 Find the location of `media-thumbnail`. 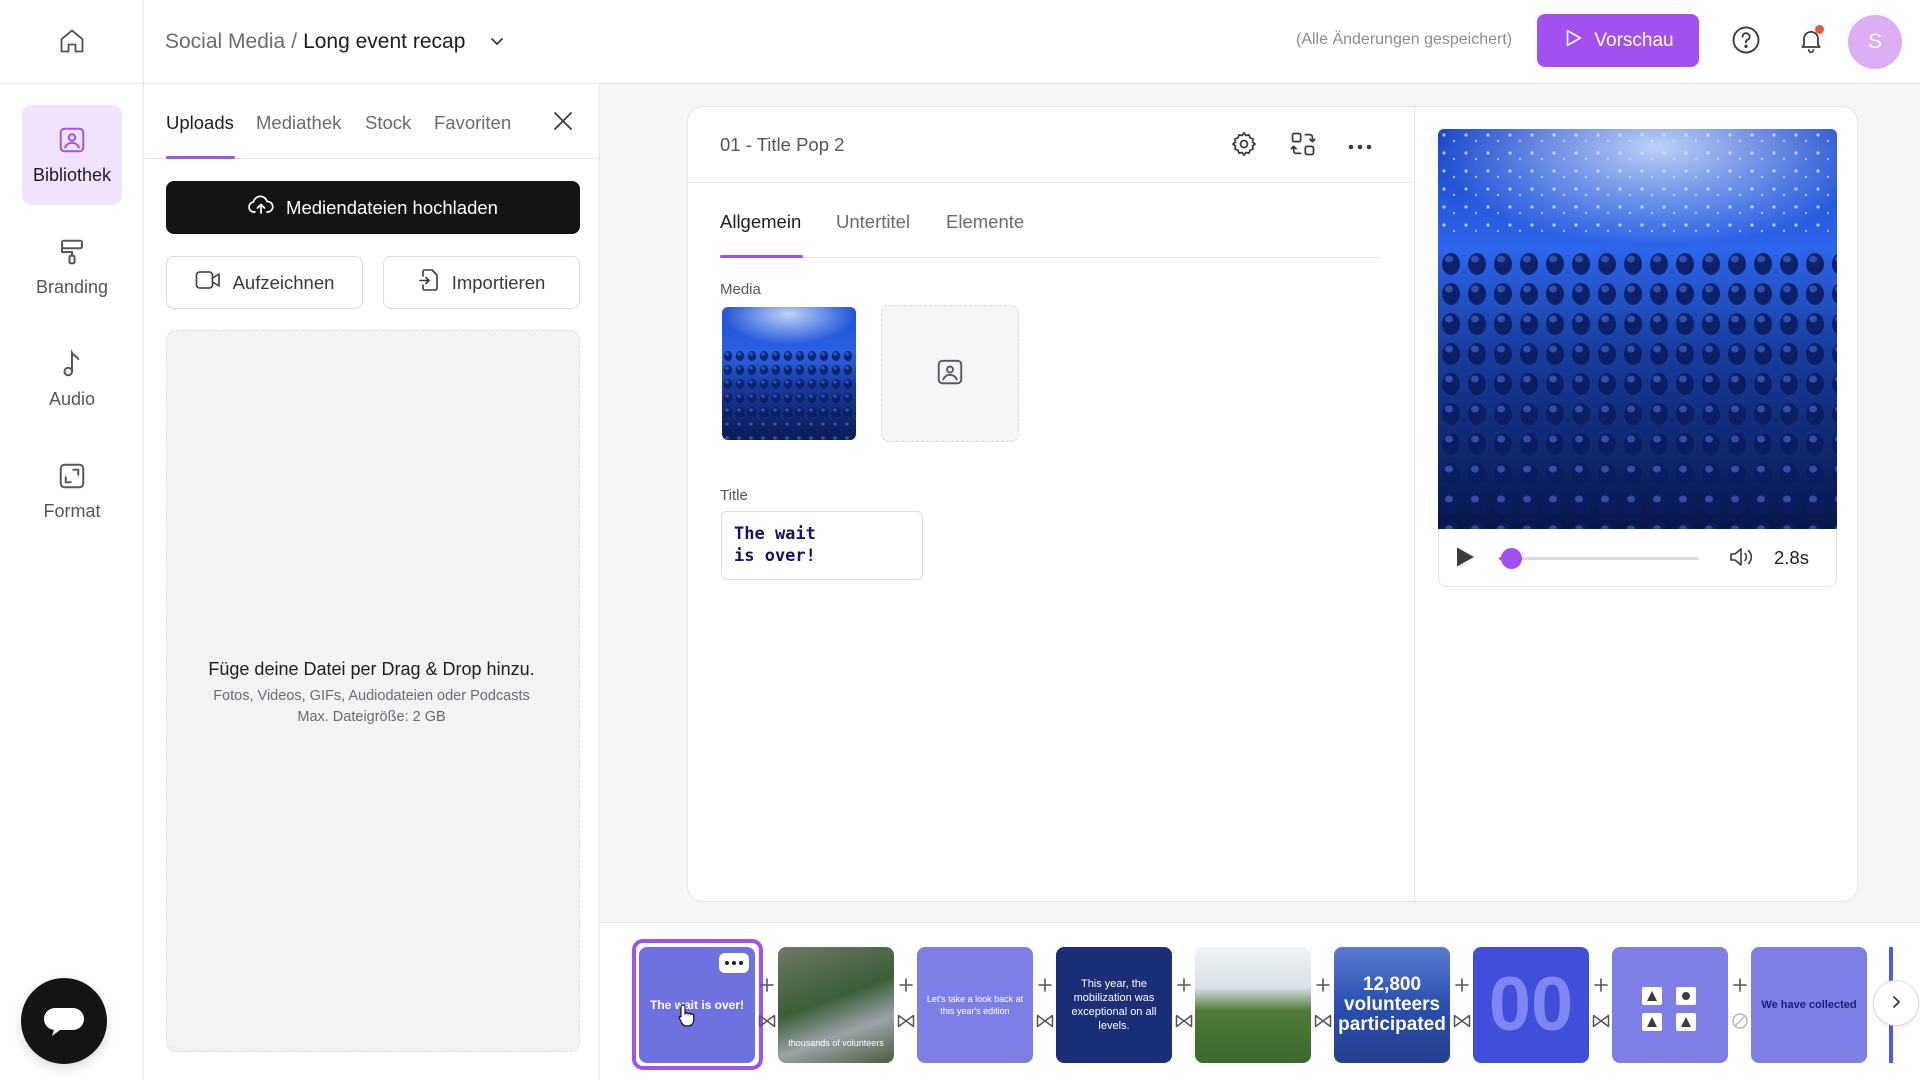

media-thumbnail is located at coordinates (789, 373).